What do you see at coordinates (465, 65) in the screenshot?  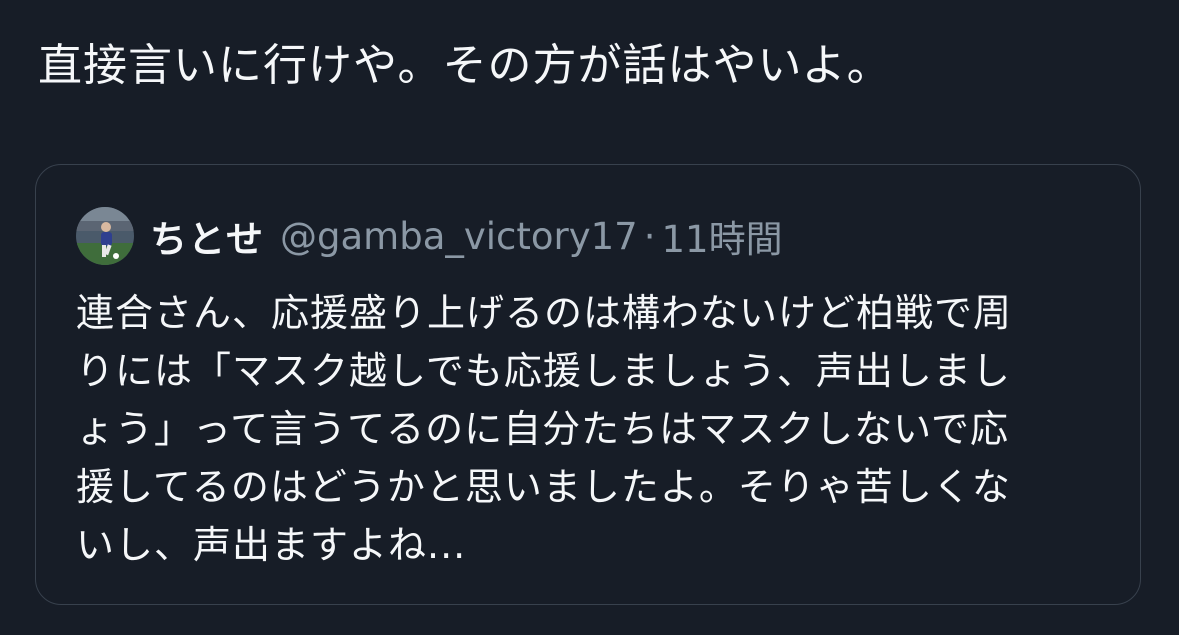 I see `tweet-text: 直接言いに行けや。その方が話はやいよ。` at bounding box center [465, 65].